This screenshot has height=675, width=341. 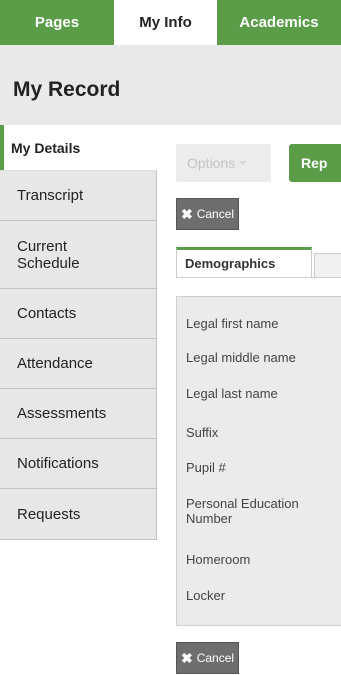 I want to click on chevron-down-icon, so click(x=243, y=163).